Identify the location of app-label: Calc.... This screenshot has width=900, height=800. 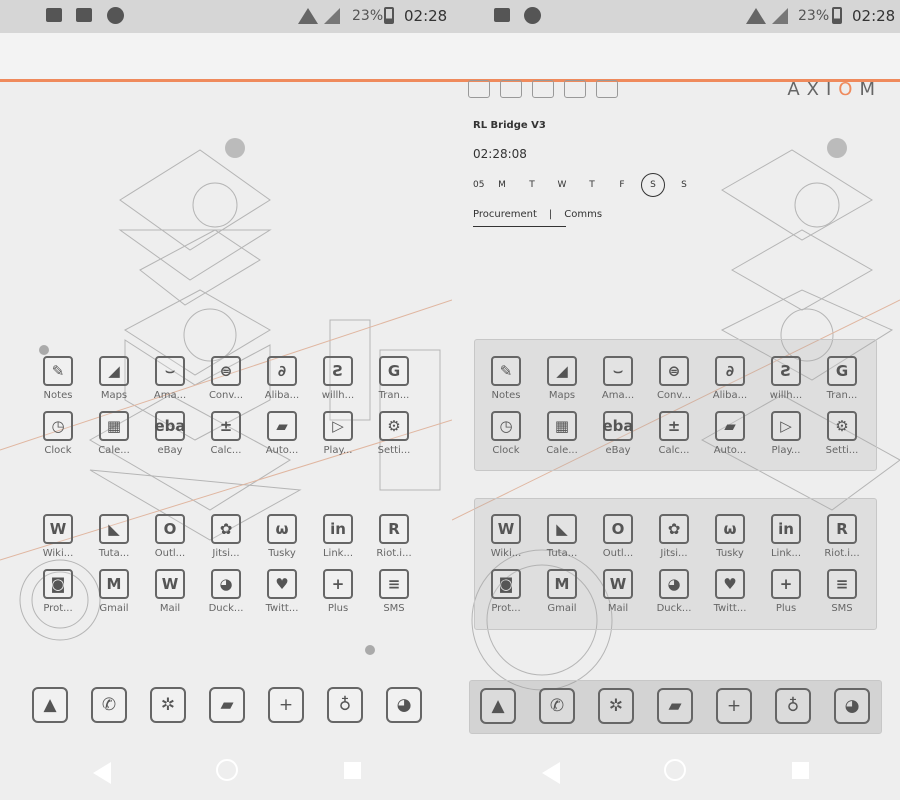
(674, 450).